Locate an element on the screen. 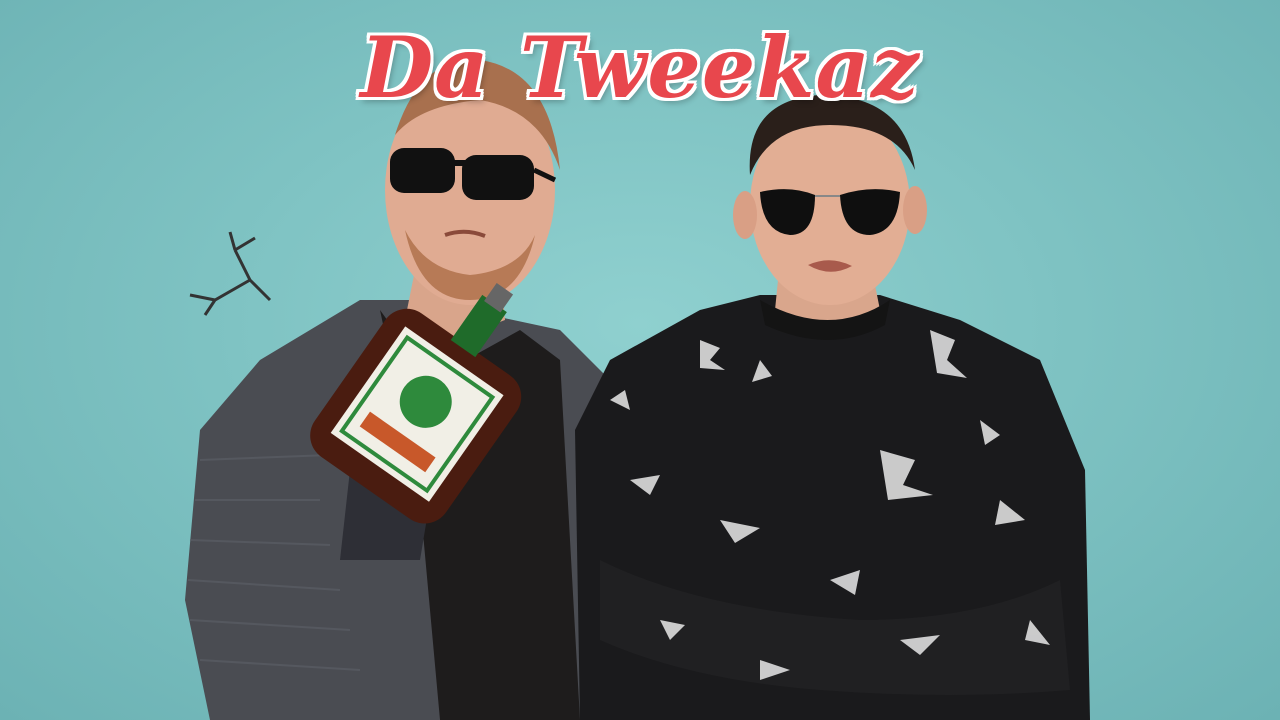 The width and height of the screenshot is (1280, 720). antler-stopper is located at coordinates (230, 273).